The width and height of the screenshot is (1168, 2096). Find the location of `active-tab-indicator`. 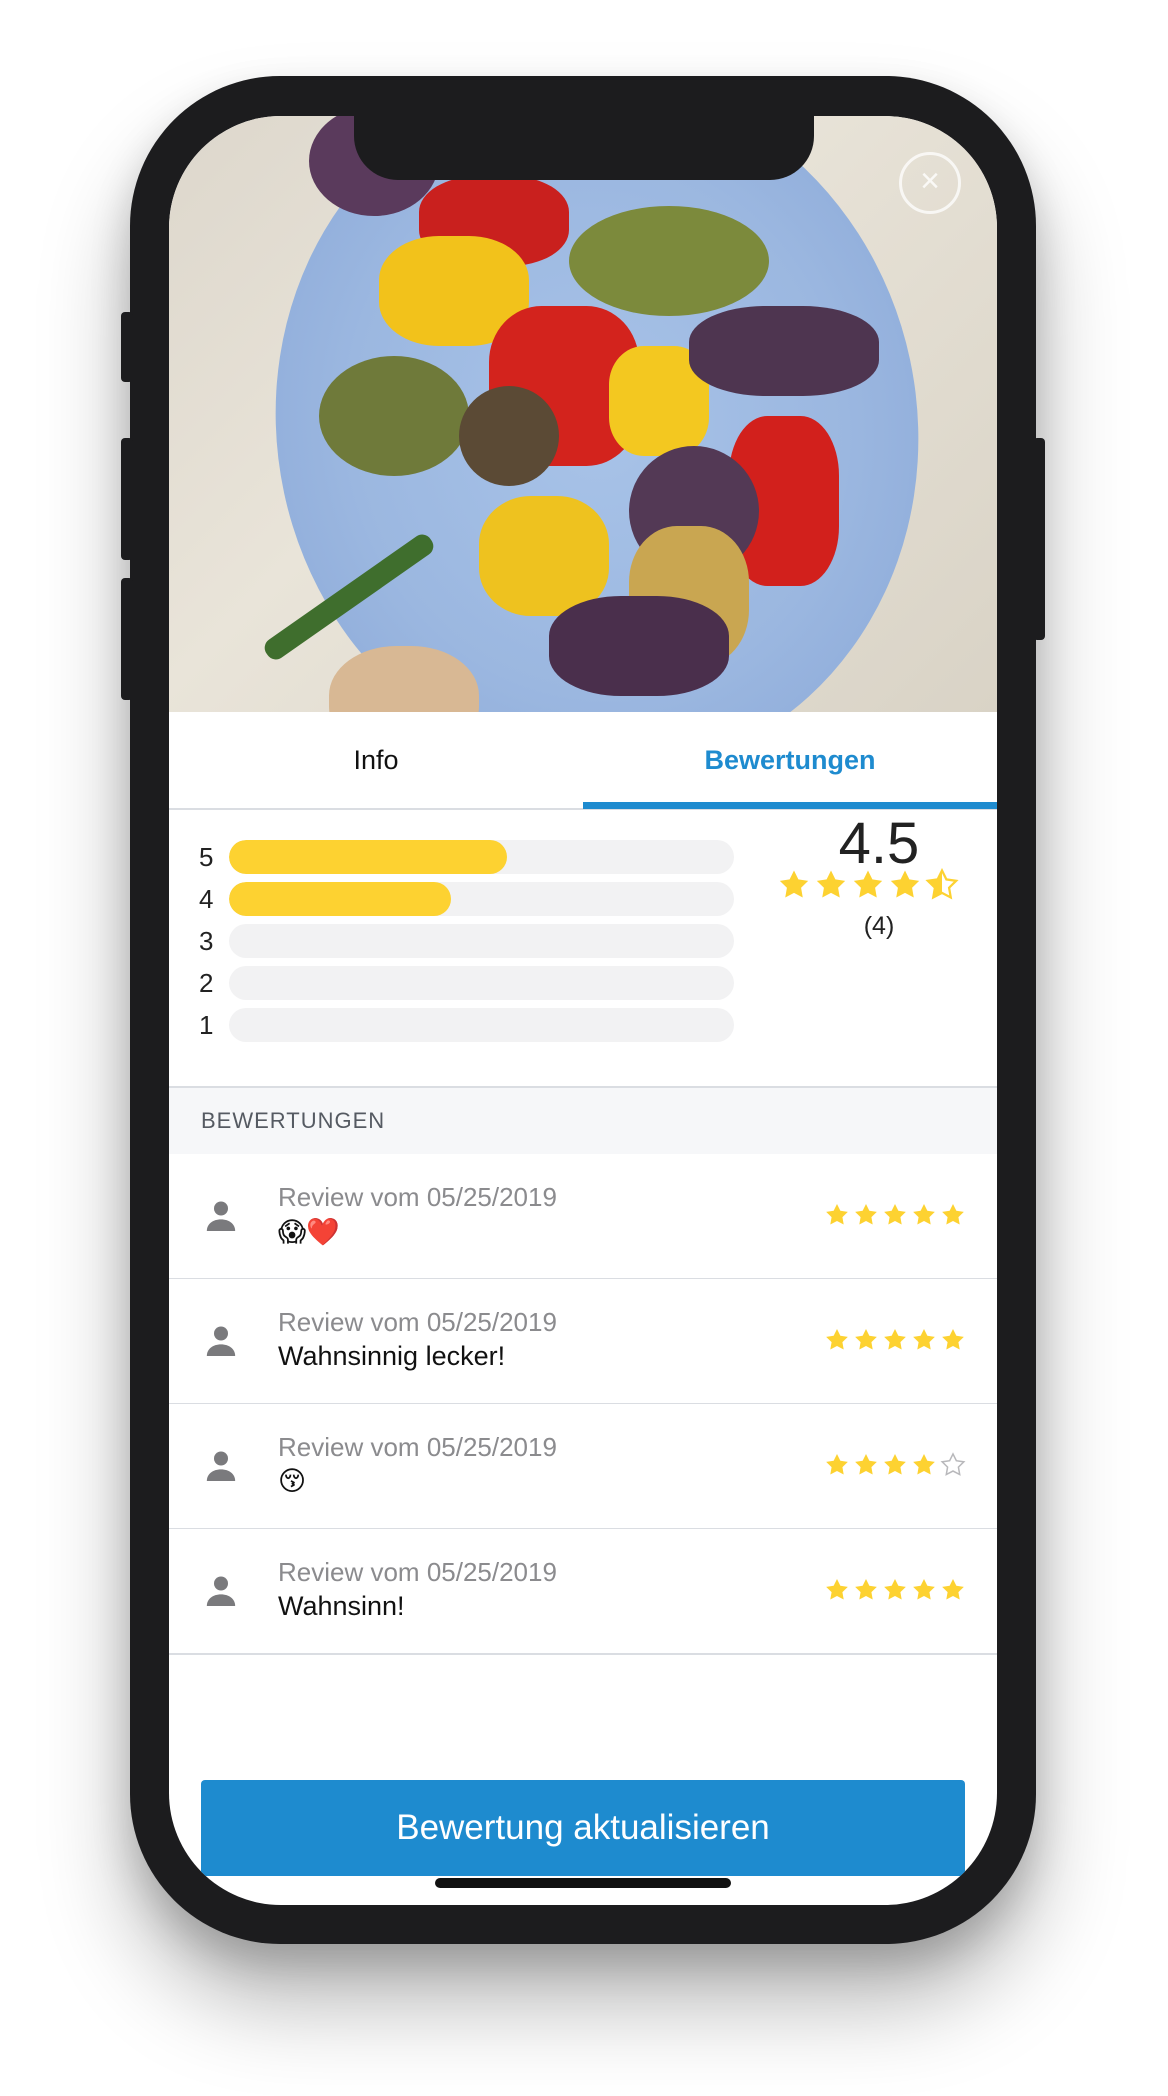

active-tab-indicator is located at coordinates (790, 805).